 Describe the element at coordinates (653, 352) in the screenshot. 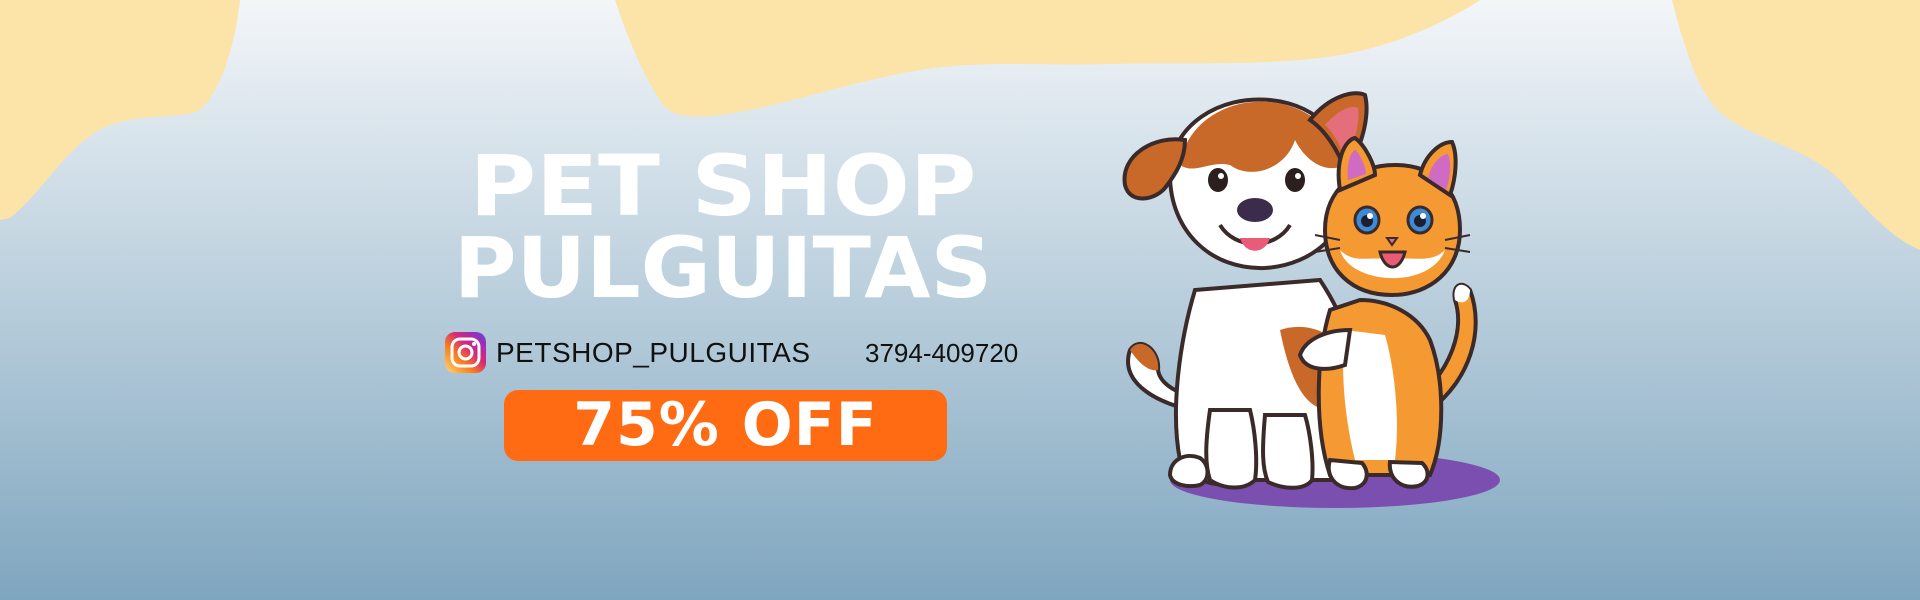

I see `instagram-handle: PETSHOP_PULGUITAS` at that location.